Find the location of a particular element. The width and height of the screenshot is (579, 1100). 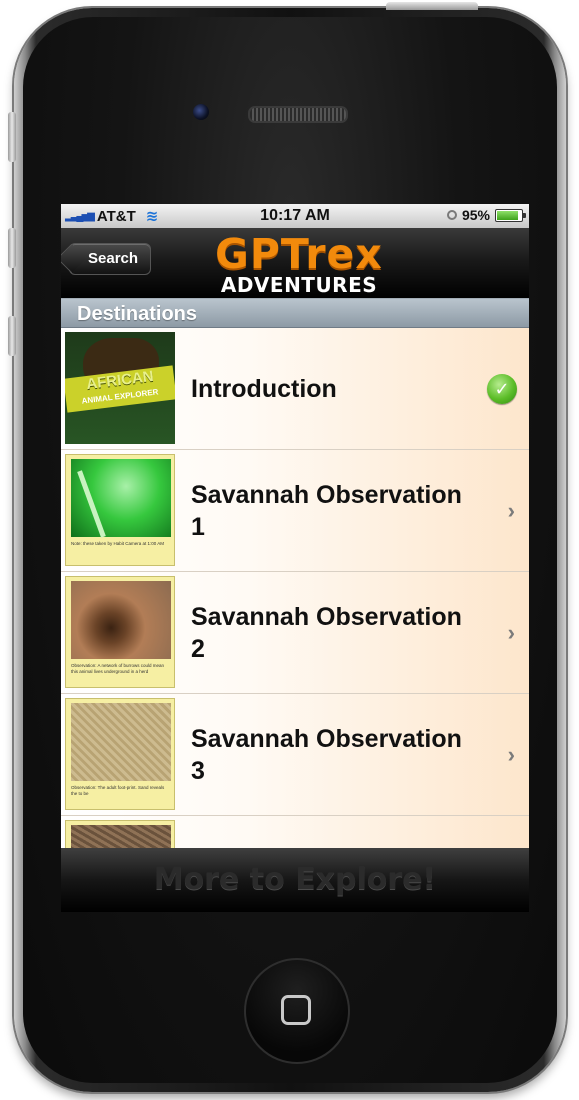

row-title: Savannah Observation 1 is located at coordinates (326, 510).